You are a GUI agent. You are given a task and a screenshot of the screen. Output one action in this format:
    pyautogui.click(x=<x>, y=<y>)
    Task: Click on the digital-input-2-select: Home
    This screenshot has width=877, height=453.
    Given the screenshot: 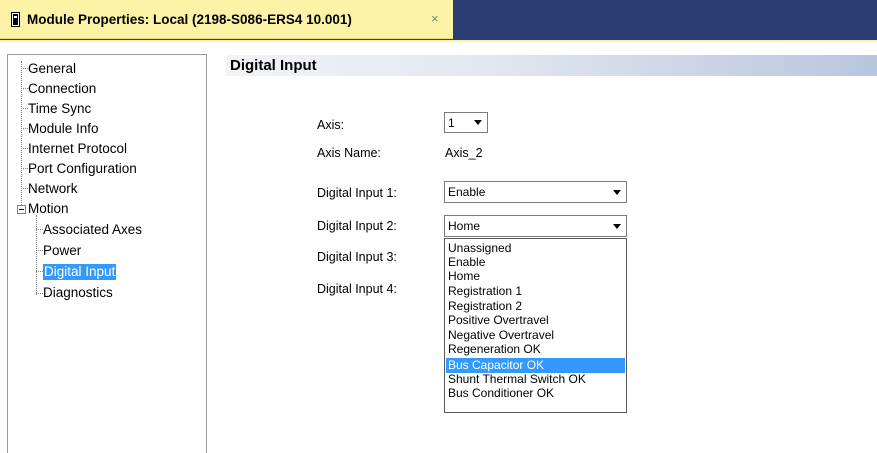 What is the action you would take?
    pyautogui.click(x=535, y=226)
    